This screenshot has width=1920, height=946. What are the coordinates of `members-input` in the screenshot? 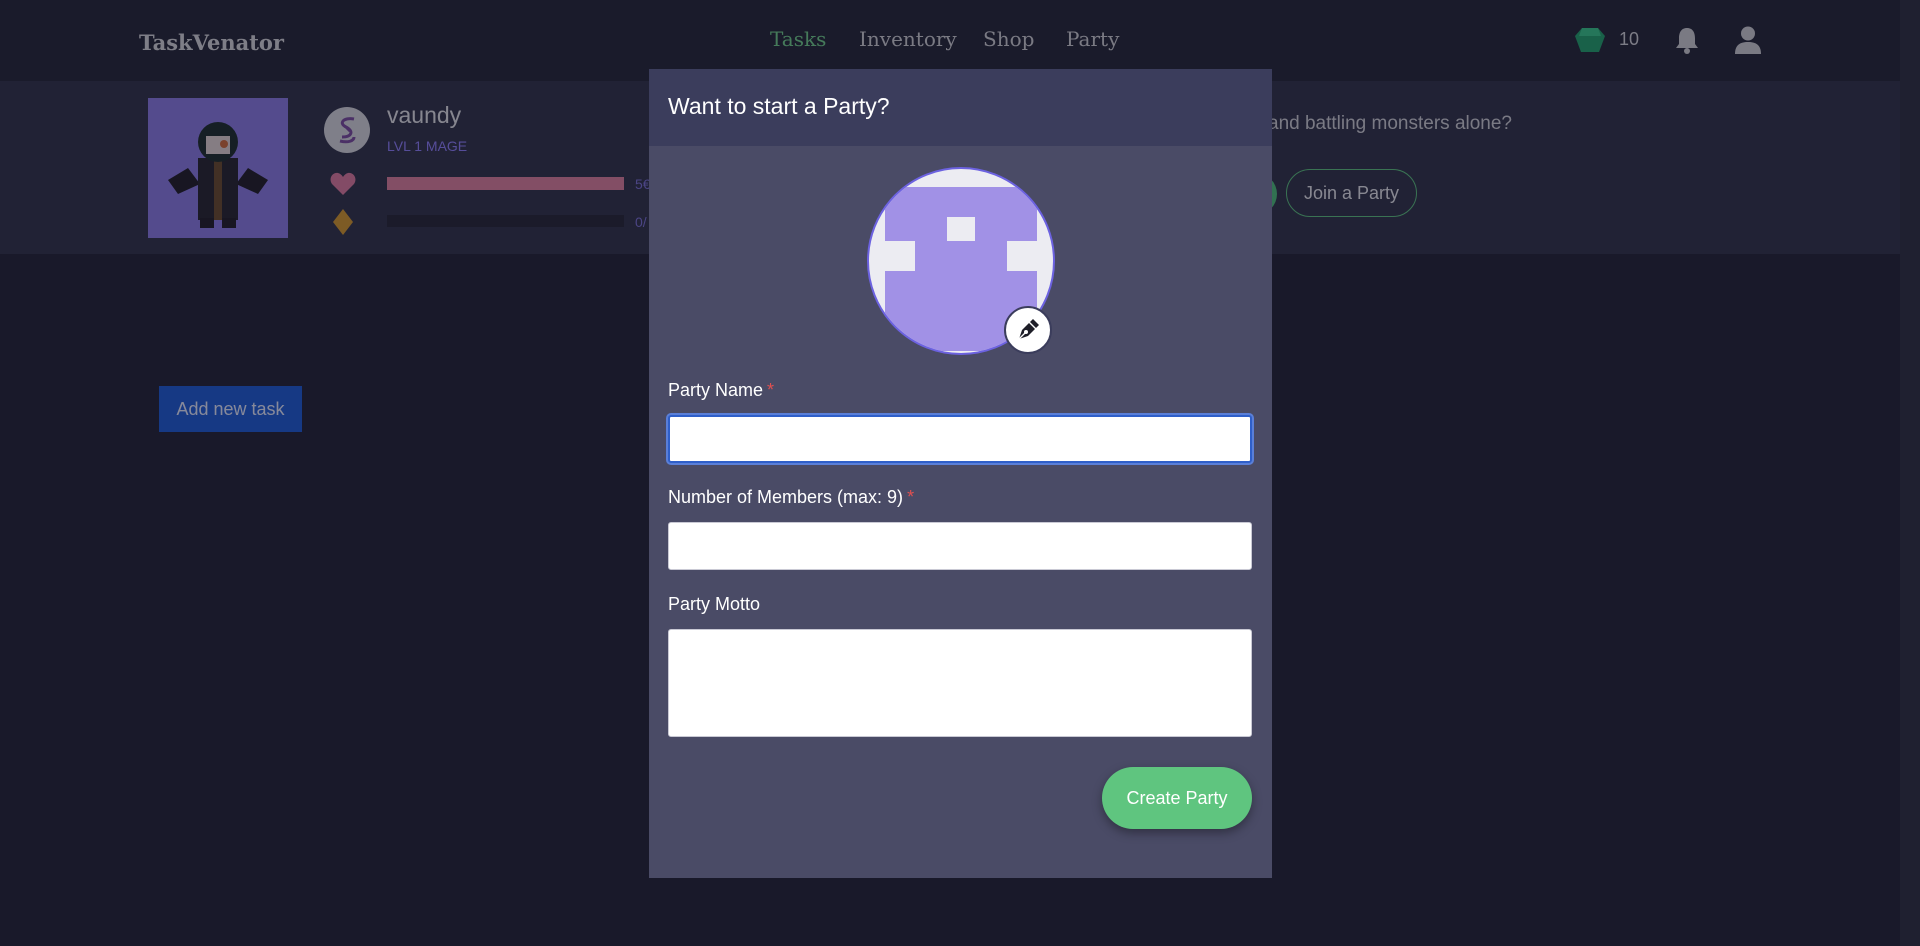 It's located at (960, 546).